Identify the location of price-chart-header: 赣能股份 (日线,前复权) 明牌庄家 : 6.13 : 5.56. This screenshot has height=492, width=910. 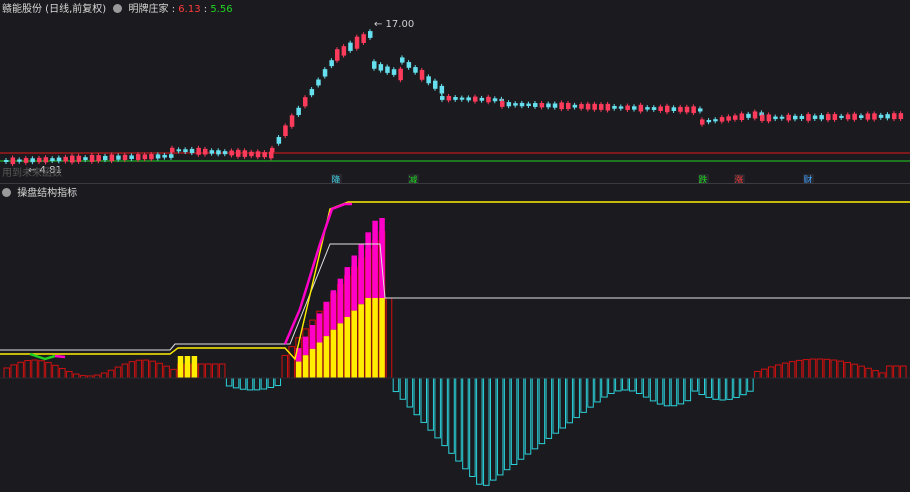
(117, 9).